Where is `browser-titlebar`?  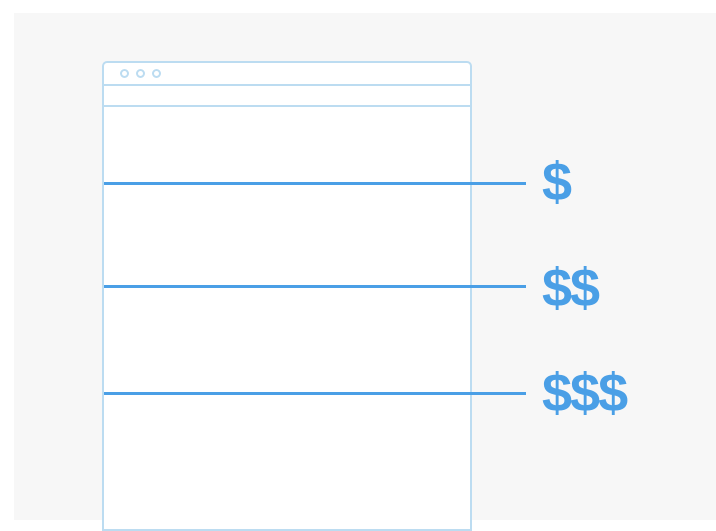 browser-titlebar is located at coordinates (287, 74).